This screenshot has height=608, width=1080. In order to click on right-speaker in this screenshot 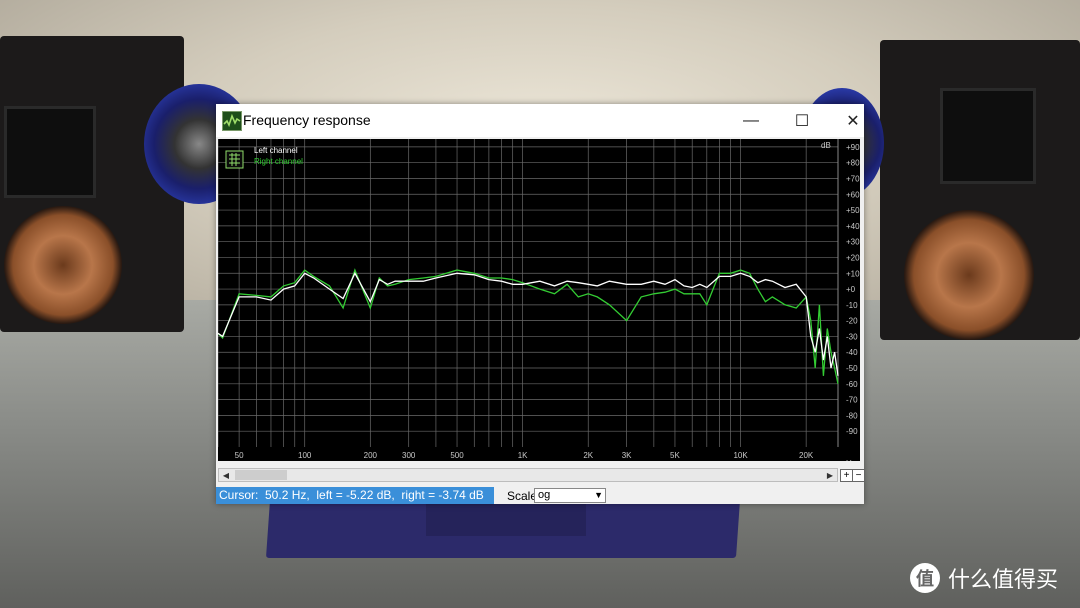, I will do `click(980, 190)`.